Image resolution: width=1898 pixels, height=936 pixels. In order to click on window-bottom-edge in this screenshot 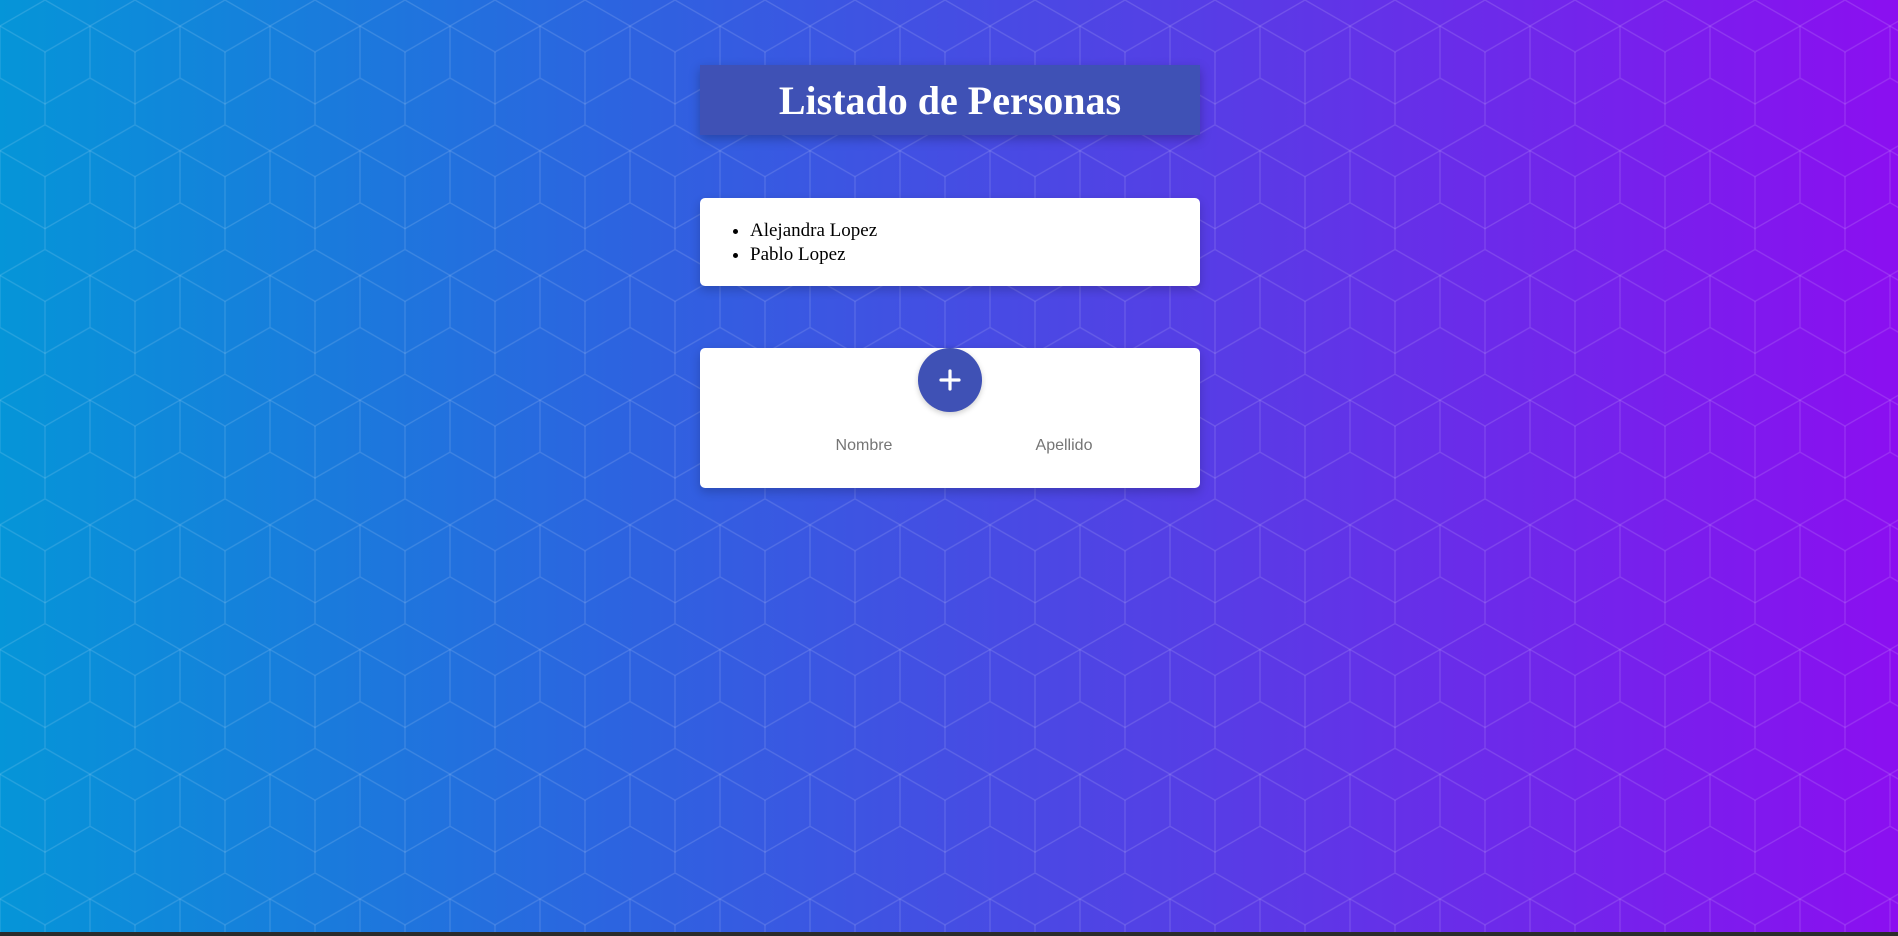, I will do `click(949, 934)`.